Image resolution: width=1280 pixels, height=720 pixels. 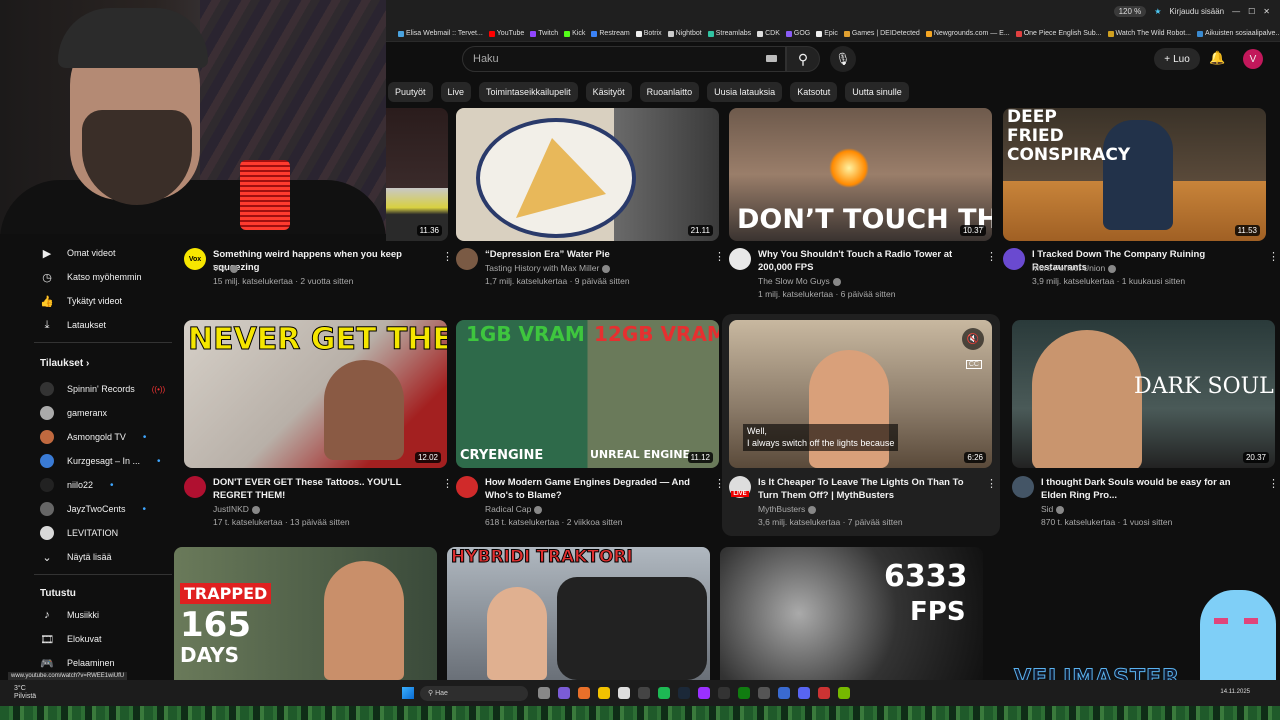 What do you see at coordinates (1266, 11) in the screenshot?
I see `close-icon: ✕` at bounding box center [1266, 11].